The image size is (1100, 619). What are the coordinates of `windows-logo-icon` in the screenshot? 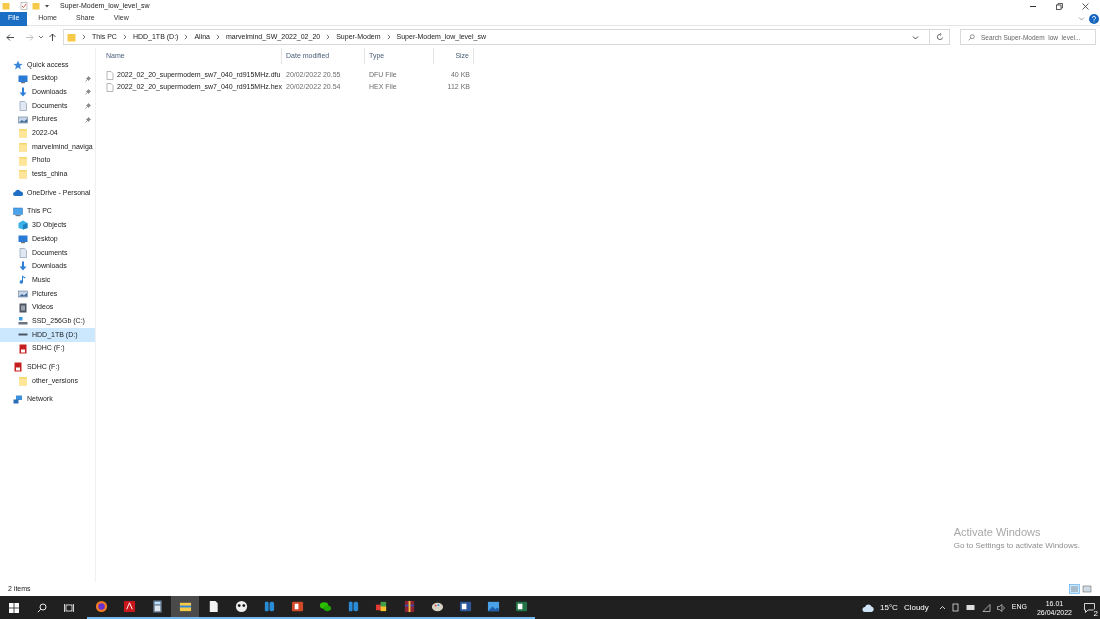 It's located at (14, 607).